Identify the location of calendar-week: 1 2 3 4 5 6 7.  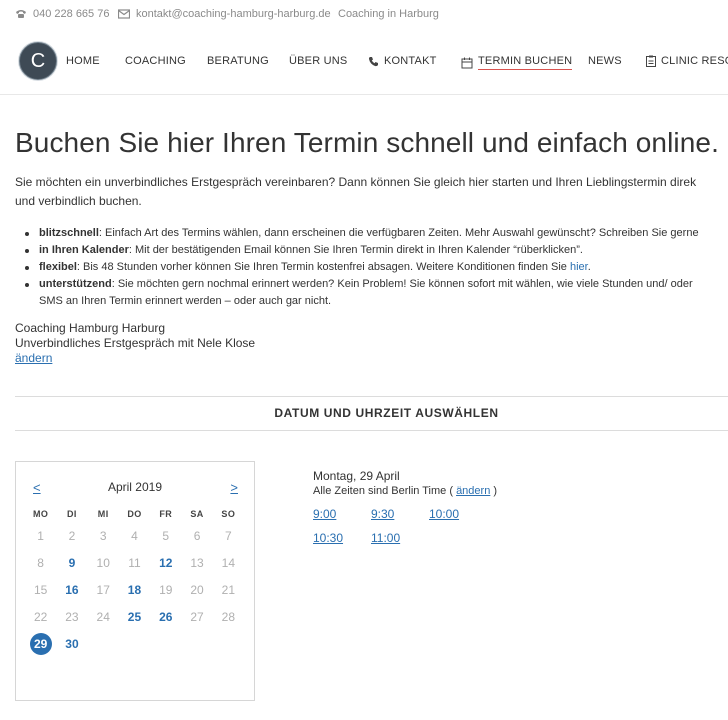
(134, 536).